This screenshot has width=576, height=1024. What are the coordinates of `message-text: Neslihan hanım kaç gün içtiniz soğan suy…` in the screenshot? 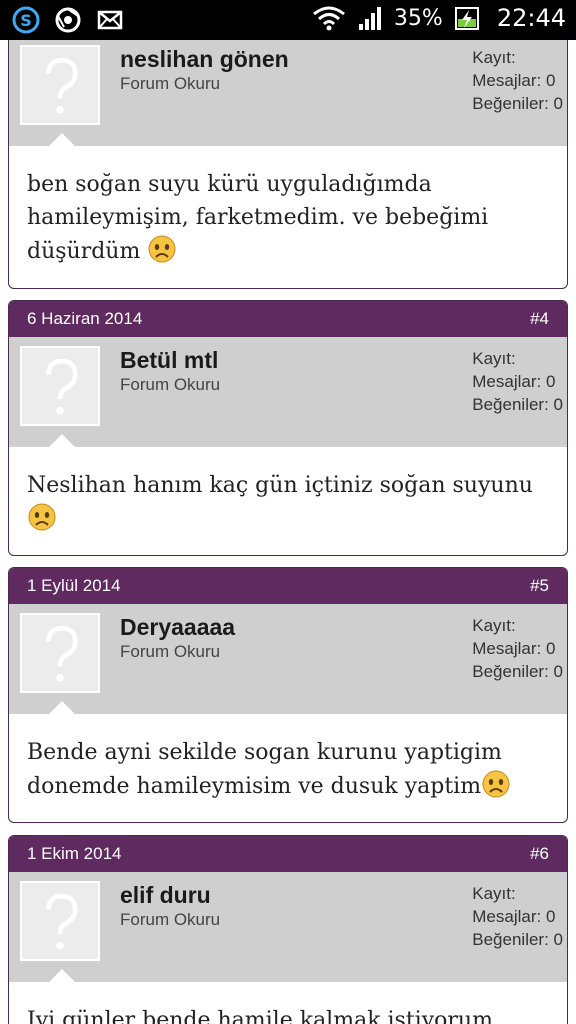 It's located at (280, 485).